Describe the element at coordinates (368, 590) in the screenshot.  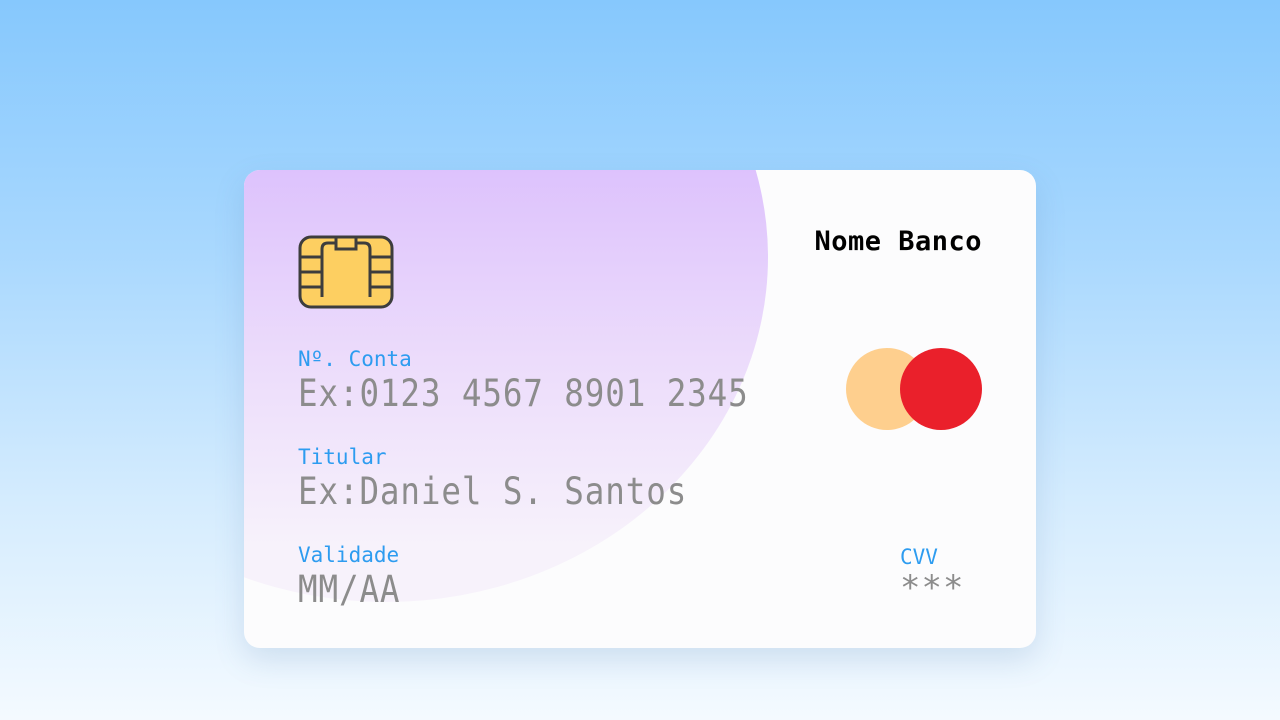
I see `validity-input` at that location.